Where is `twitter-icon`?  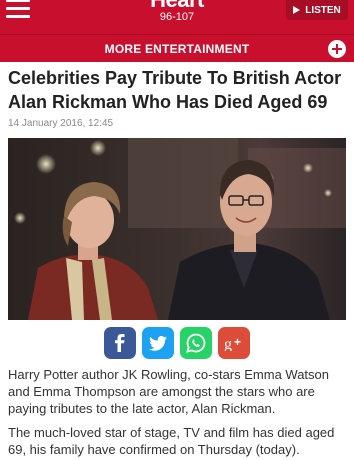
twitter-icon is located at coordinates (158, 343).